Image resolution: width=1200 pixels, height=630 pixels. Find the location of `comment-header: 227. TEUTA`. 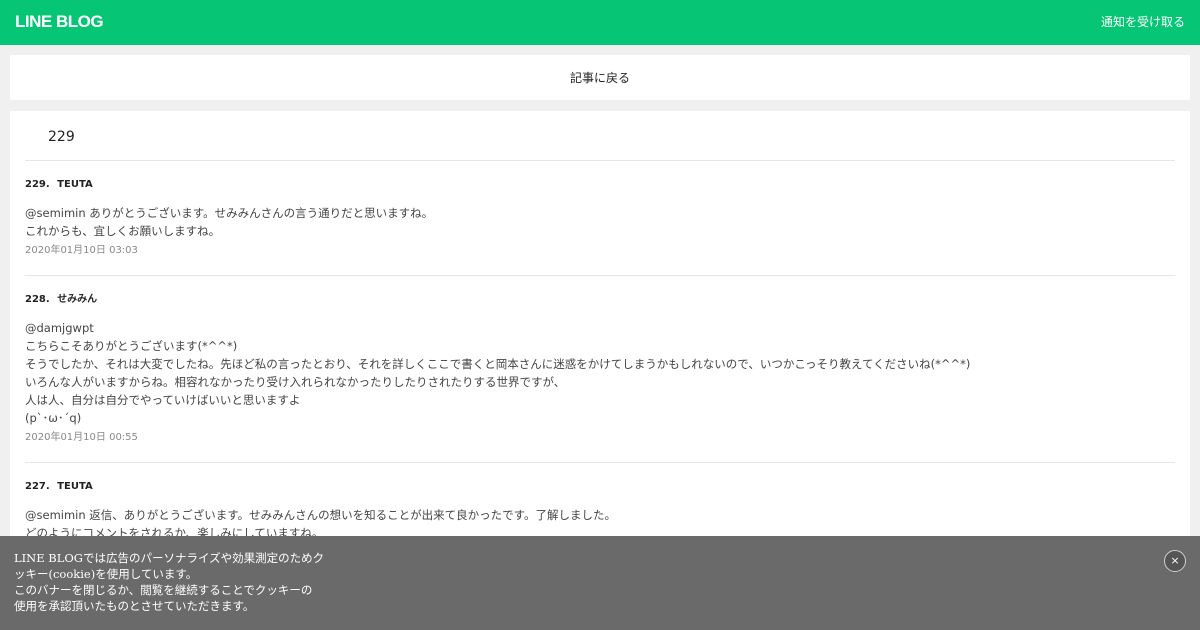

comment-header: 227. TEUTA is located at coordinates (600, 487).